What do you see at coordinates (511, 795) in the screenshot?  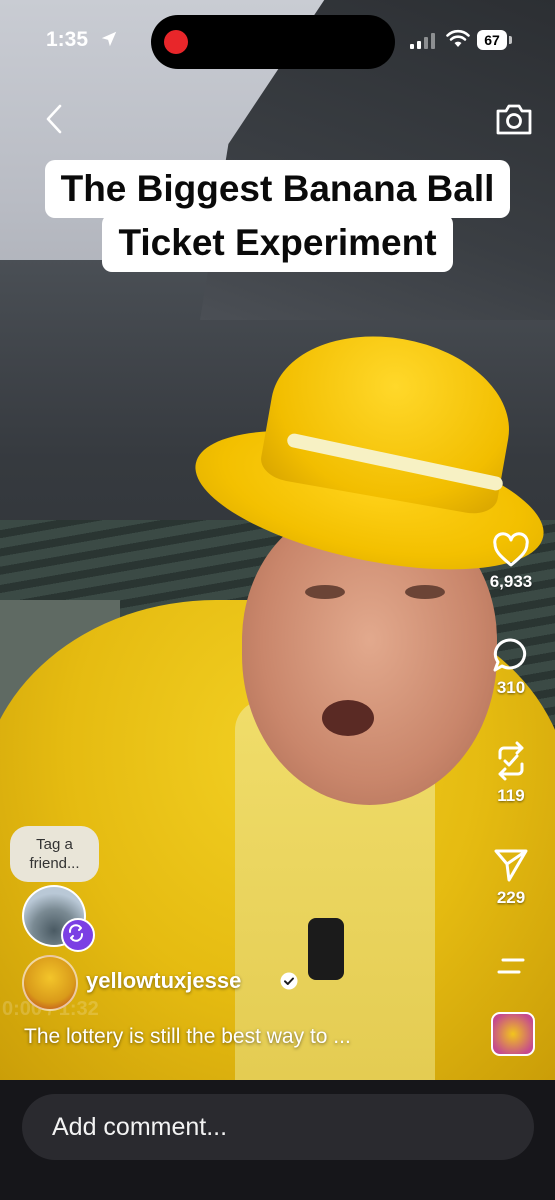 I see `repost-count: 119` at bounding box center [511, 795].